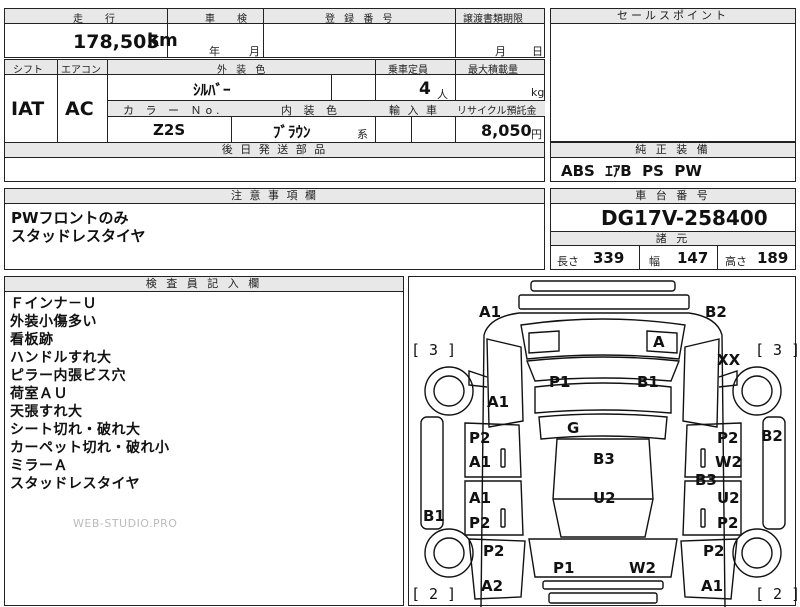  I want to click on inspection-year: 年, so click(214, 51).